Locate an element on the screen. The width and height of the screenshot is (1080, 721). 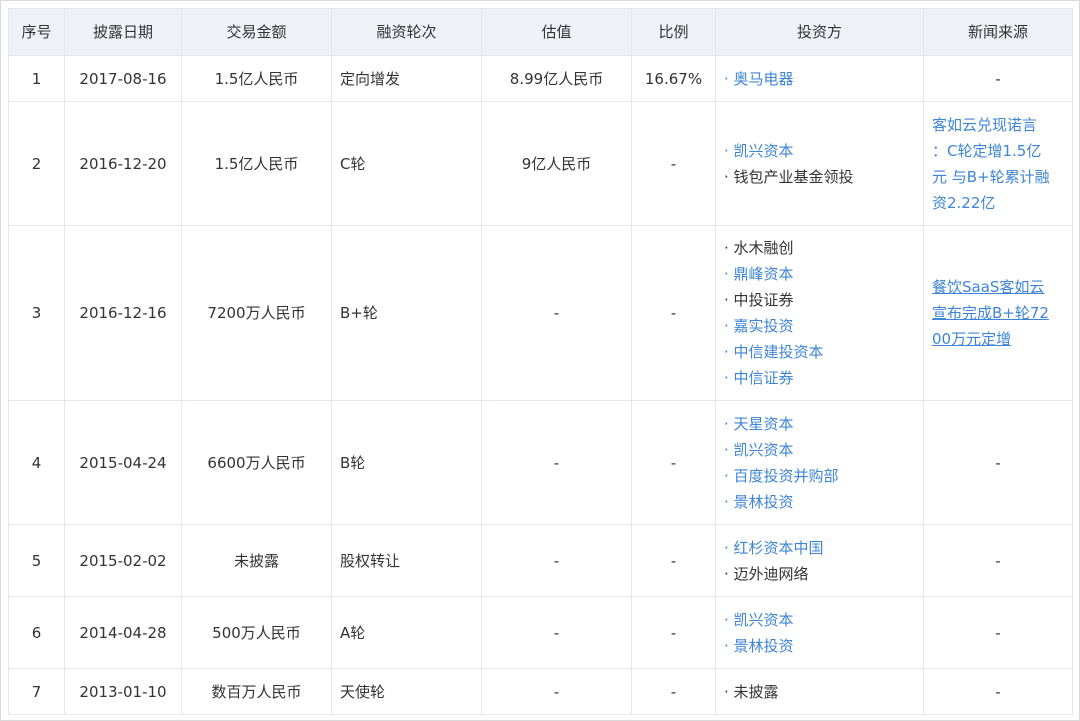
header-news-source: 新闻来源 is located at coordinates (998, 32).